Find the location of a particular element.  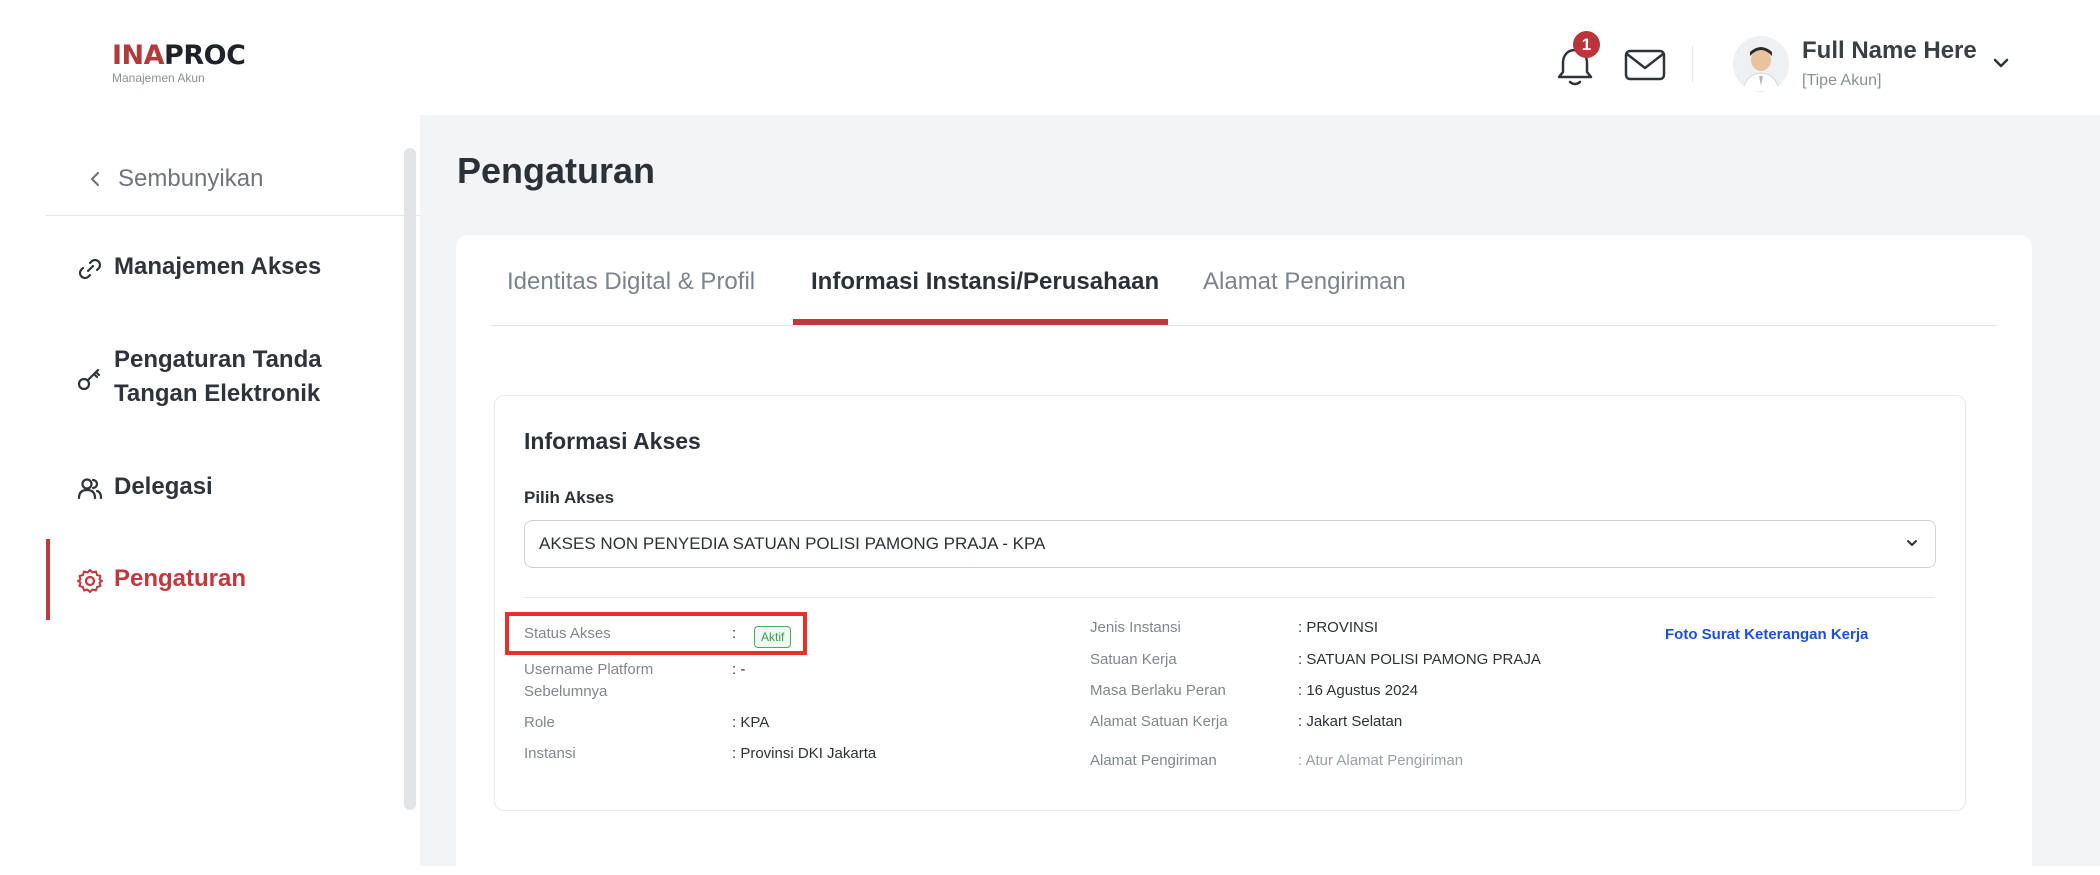

username-value: : - is located at coordinates (739, 669).